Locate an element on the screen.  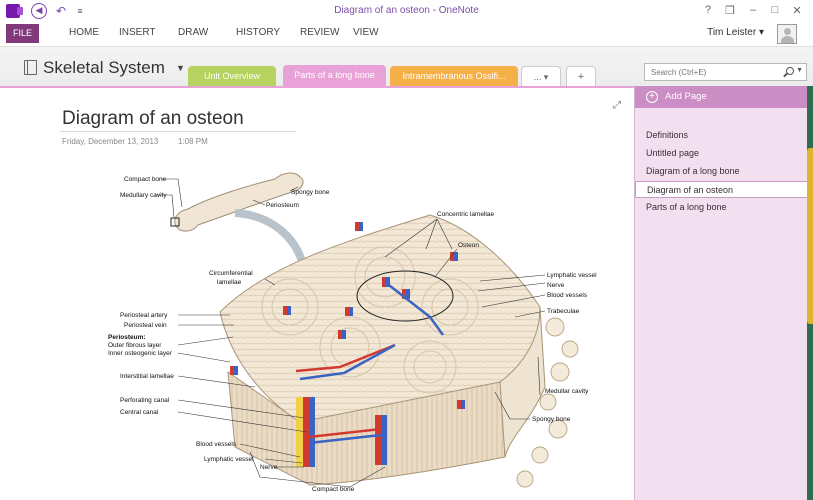
tab-file: FILE is located at coordinates (22, 33).